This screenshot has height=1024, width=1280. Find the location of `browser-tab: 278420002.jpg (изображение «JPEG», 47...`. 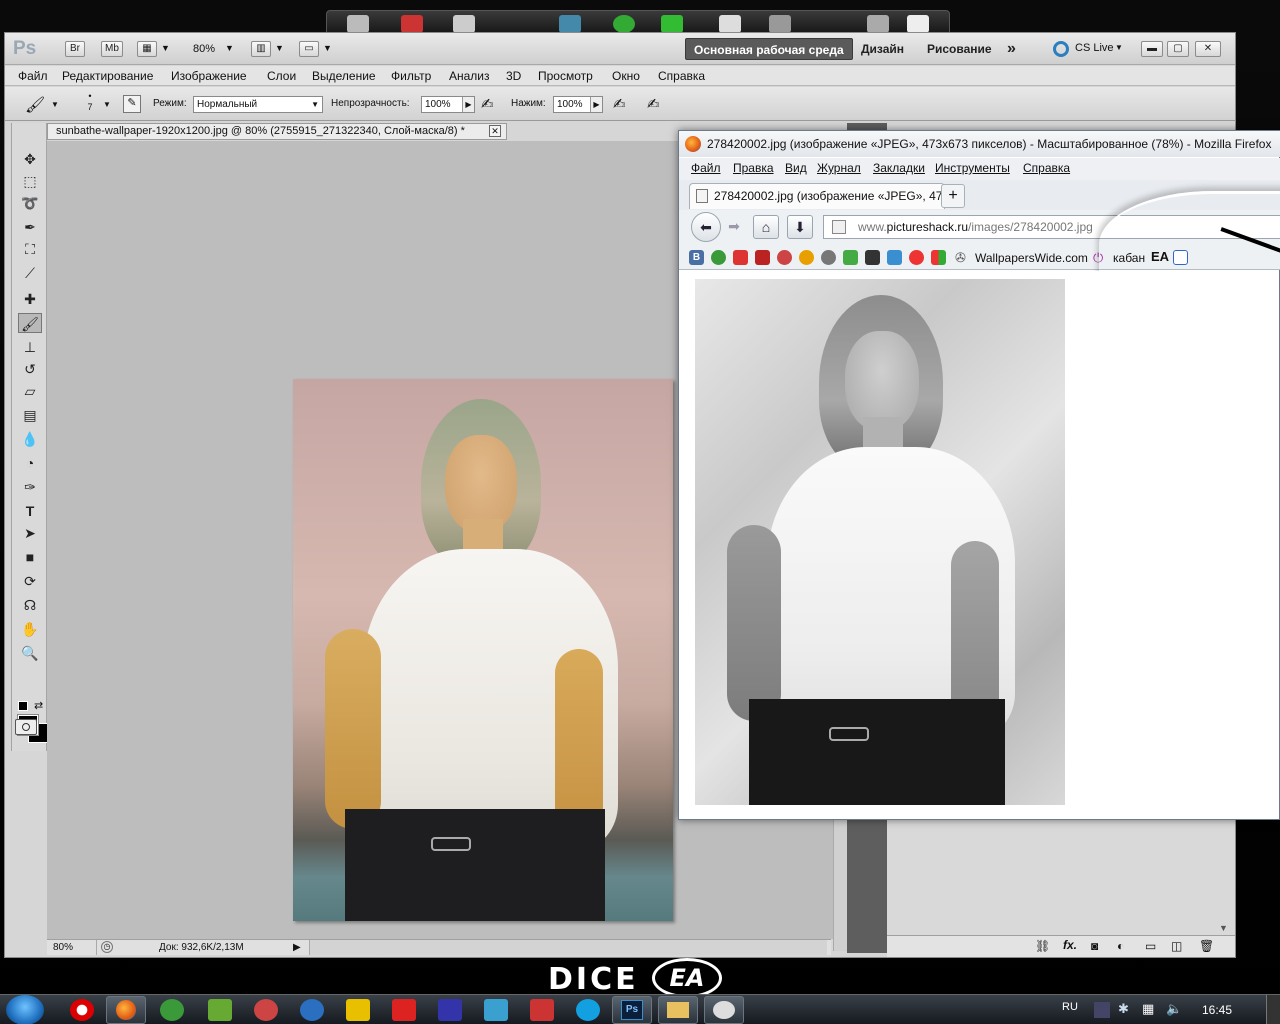

browser-tab: 278420002.jpg (изображение «JPEG», 47... is located at coordinates (817, 196).